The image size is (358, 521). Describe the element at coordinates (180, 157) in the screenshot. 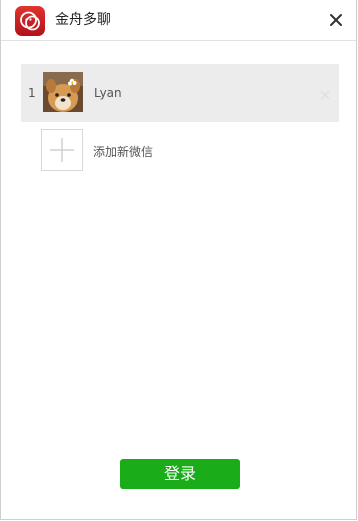

I see `add-account-row: 添加新微信` at that location.